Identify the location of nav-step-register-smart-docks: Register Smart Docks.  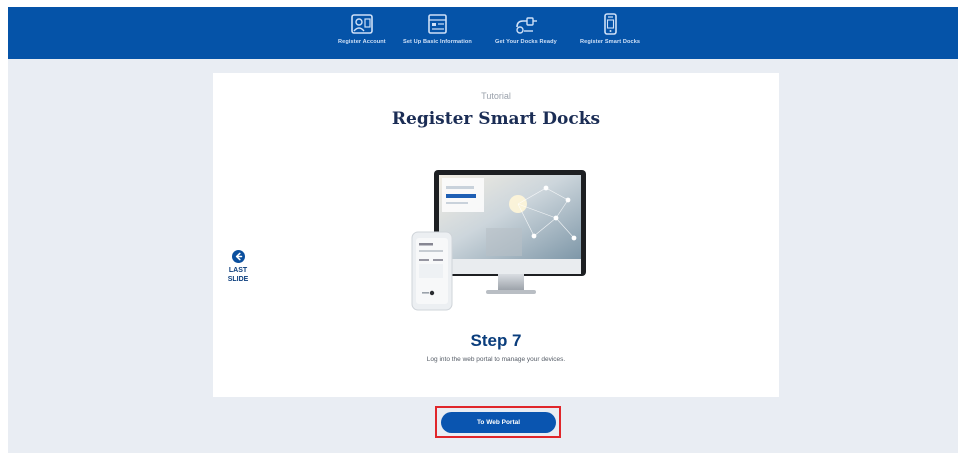
(610, 35).